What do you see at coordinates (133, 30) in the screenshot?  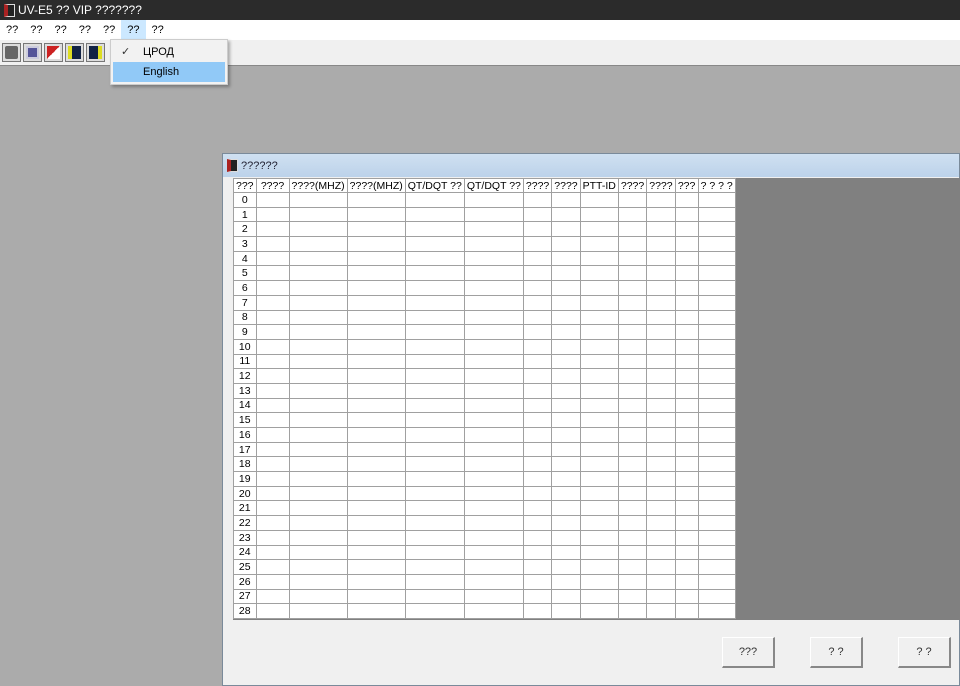 I see `menu-item-language: ??` at bounding box center [133, 30].